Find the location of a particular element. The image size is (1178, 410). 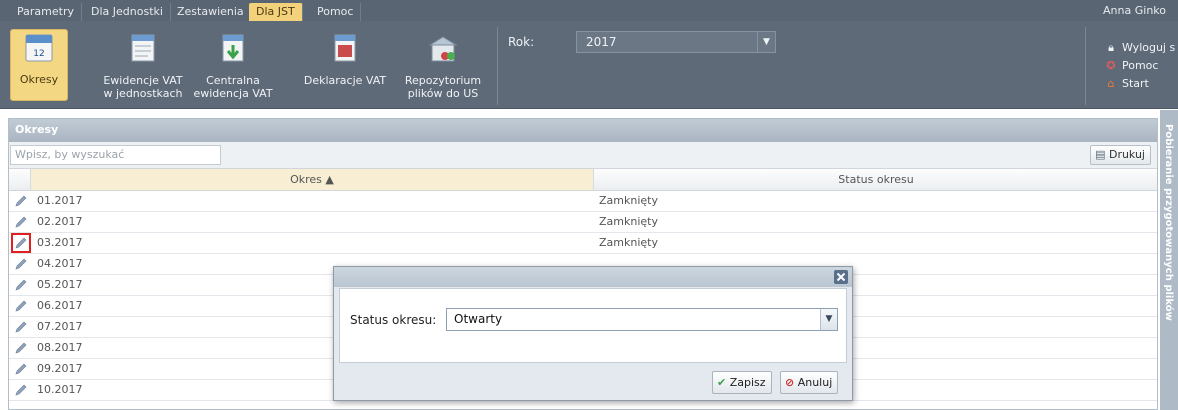

rok-label: Rok: is located at coordinates (521, 42).